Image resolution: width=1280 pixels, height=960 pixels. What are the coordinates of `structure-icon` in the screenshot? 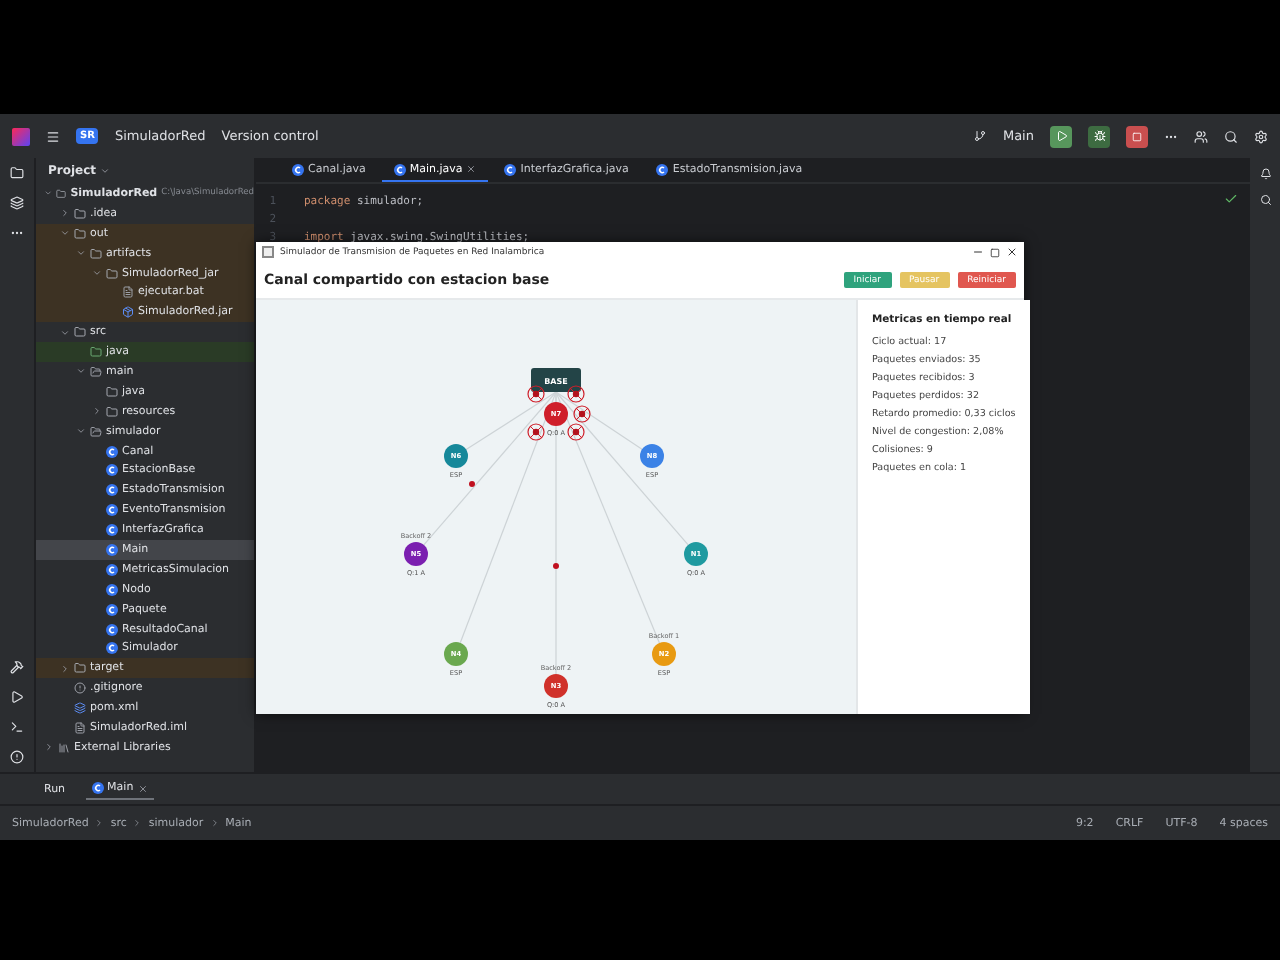 It's located at (17, 203).